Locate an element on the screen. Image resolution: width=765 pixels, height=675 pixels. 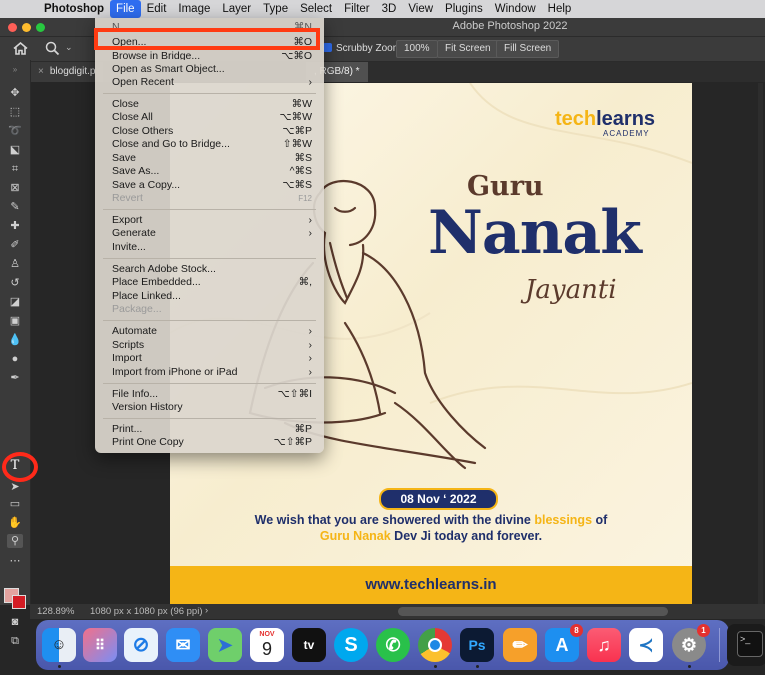
appstore-icon: A 8 is located at coordinates (564, 643).